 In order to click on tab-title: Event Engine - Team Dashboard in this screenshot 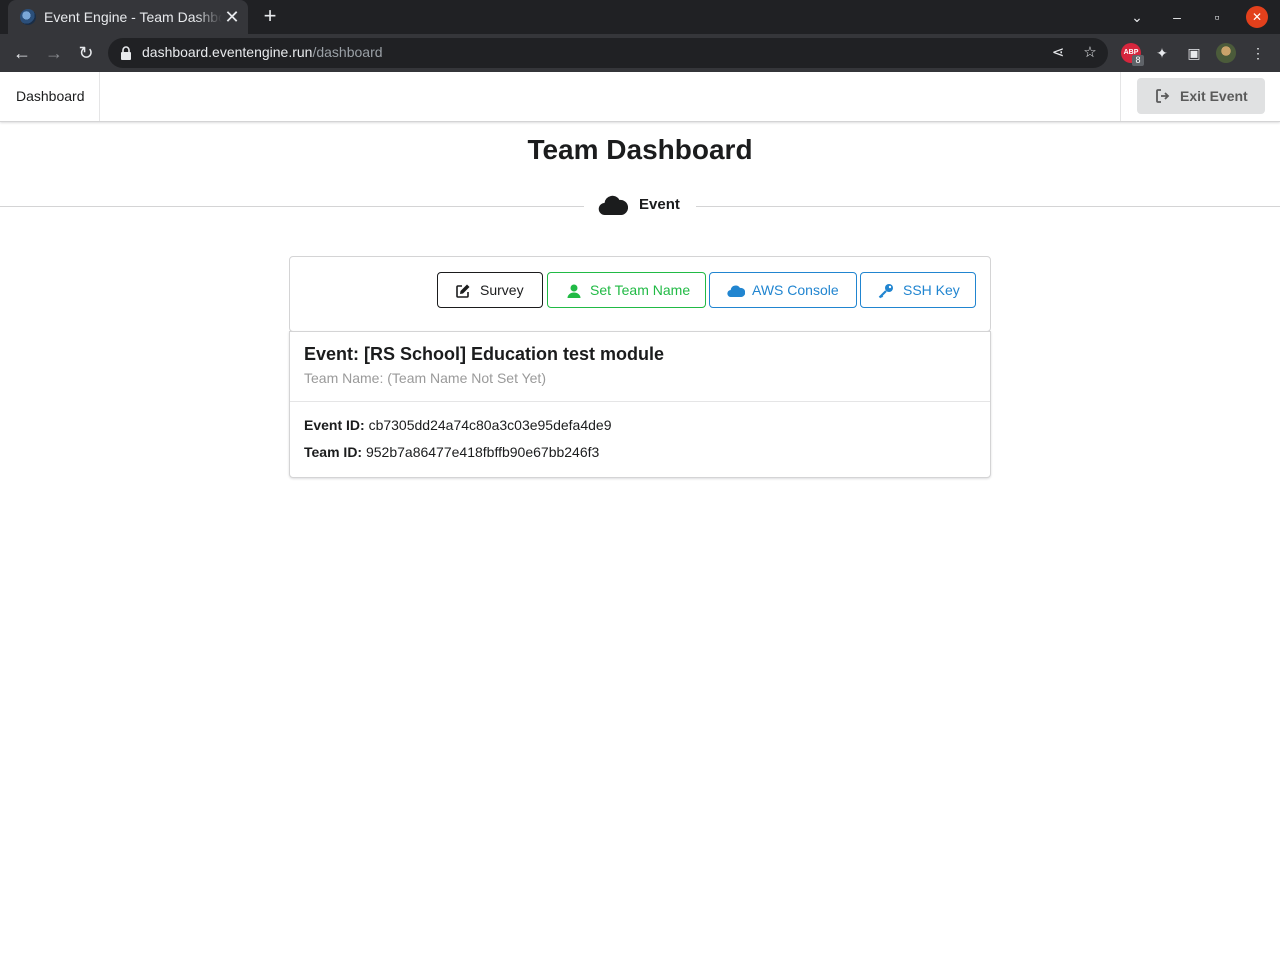, I will do `click(133, 17)`.